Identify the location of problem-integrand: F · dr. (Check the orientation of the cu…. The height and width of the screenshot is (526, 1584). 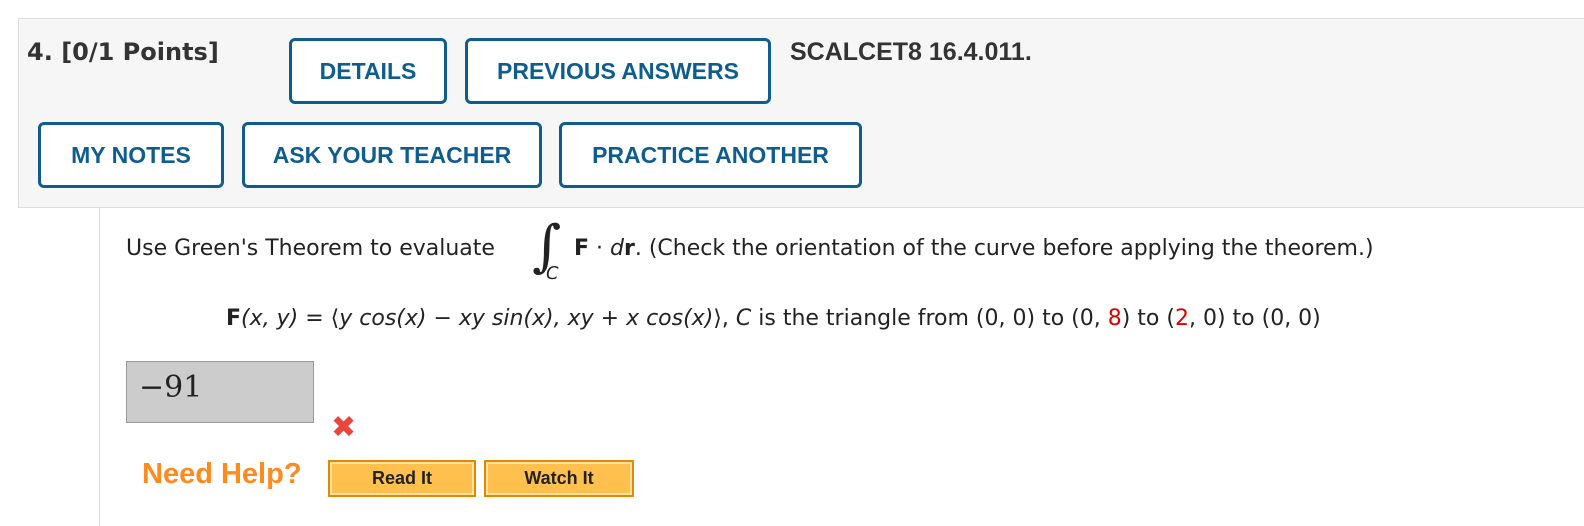
(974, 248).